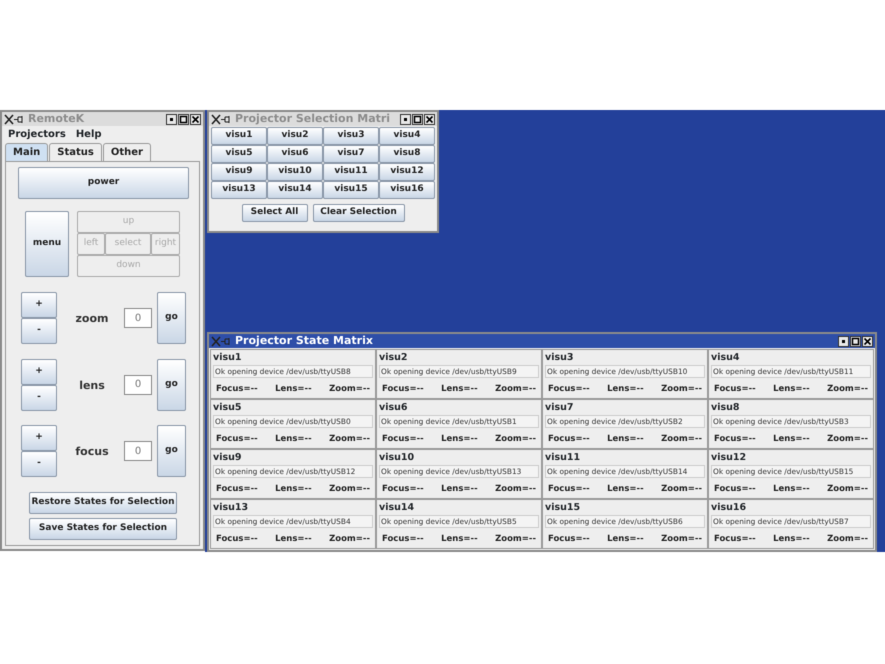 This screenshot has width=885, height=664. What do you see at coordinates (351, 154) in the screenshot?
I see `projector-button: visu7` at bounding box center [351, 154].